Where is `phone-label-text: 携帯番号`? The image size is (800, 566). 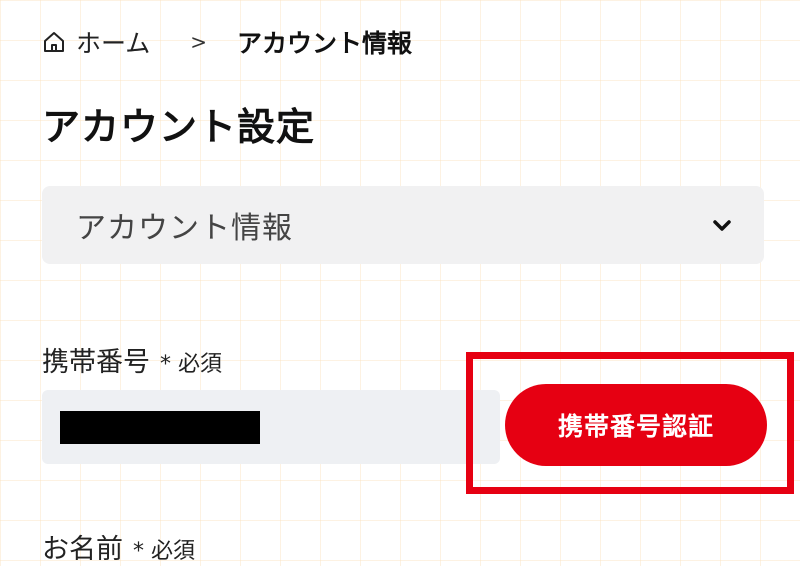
phone-label-text: 携帯番号 is located at coordinates (96, 362).